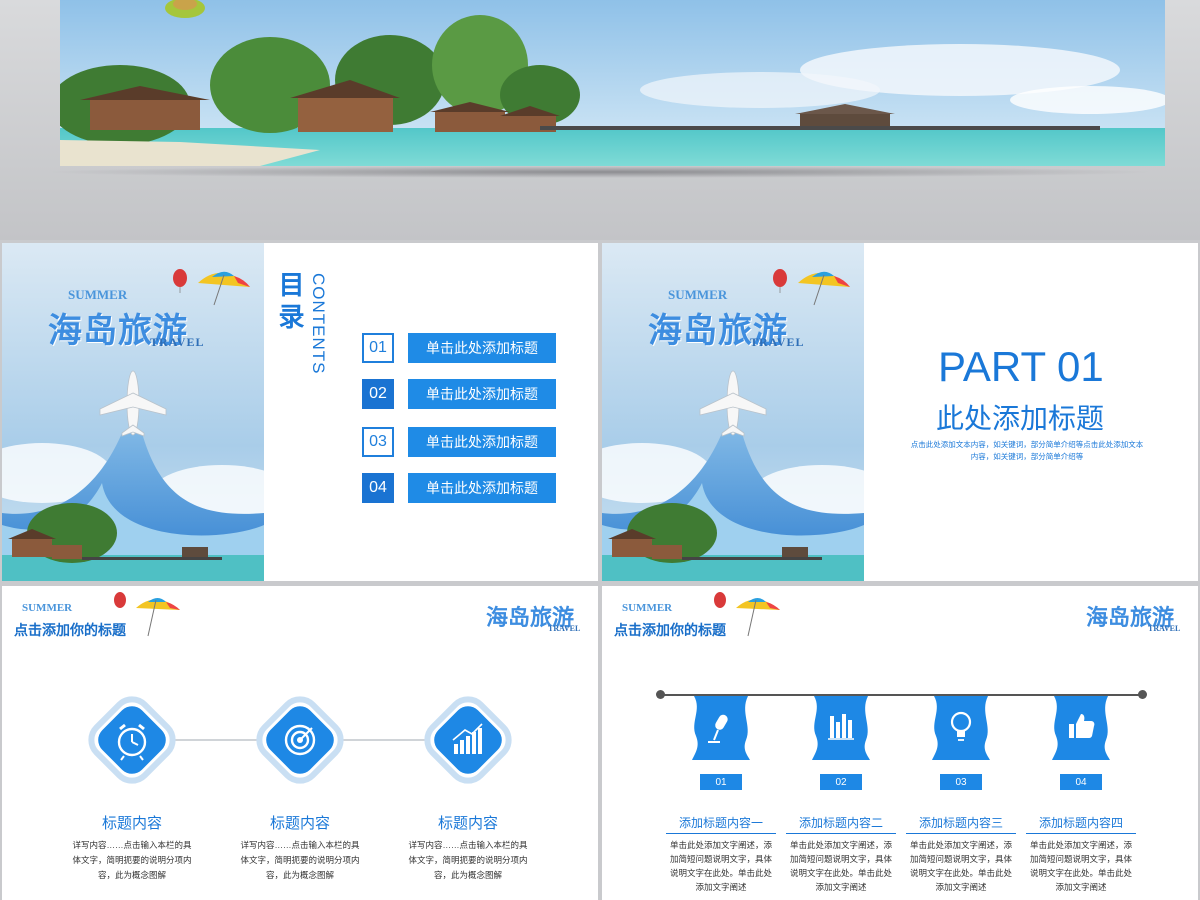 Image resolution: width=1200 pixels, height=900 pixels. Describe the element at coordinates (721, 824) in the screenshot. I see `timeline-item-title: 添加标题内容一` at that location.